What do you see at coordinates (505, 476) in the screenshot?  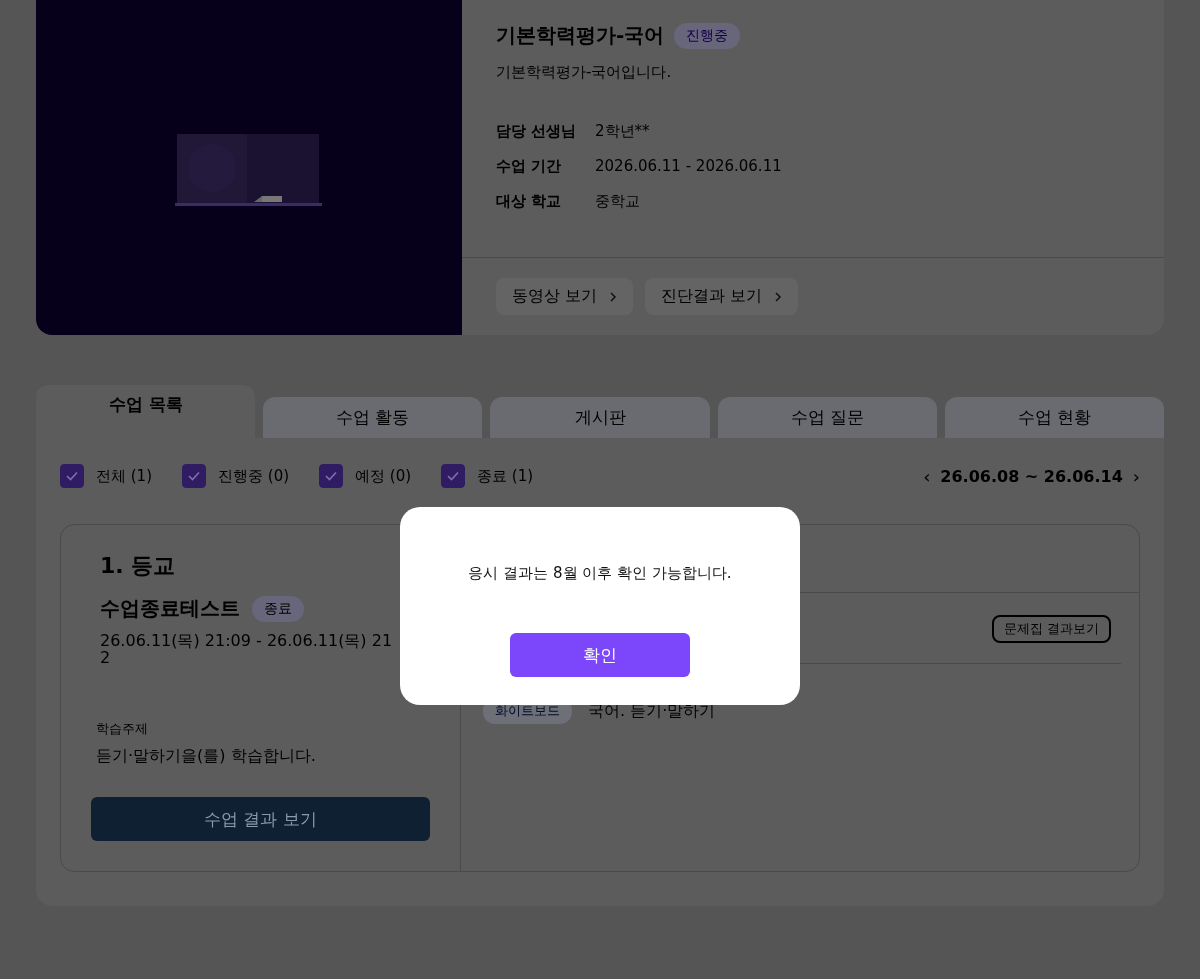 I see `filter-label: 종료 (1)` at bounding box center [505, 476].